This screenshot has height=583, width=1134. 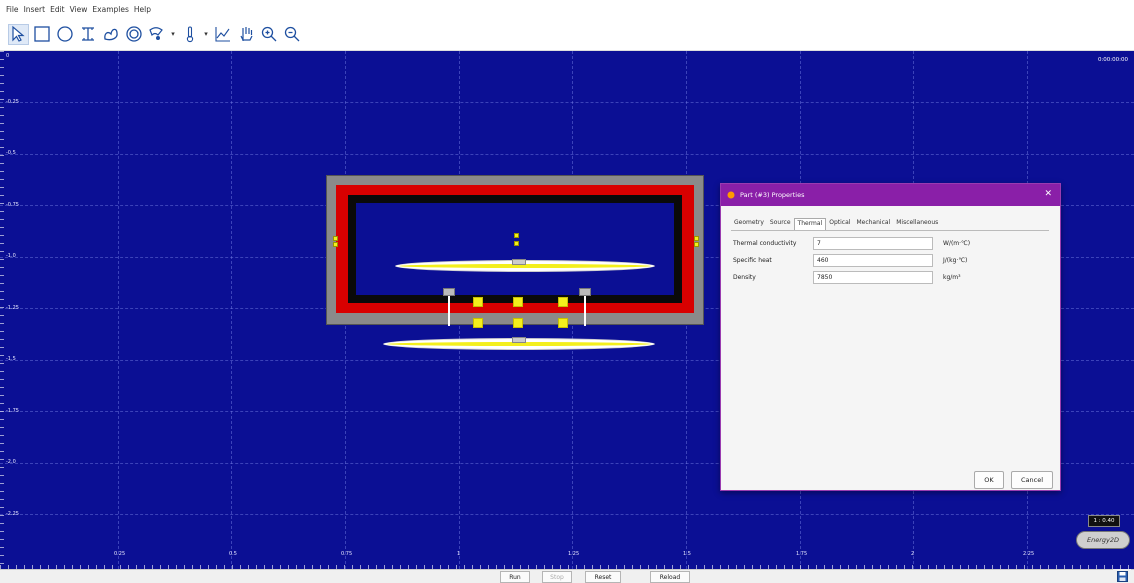 What do you see at coordinates (515, 577) in the screenshot?
I see `run-button: Run` at bounding box center [515, 577].